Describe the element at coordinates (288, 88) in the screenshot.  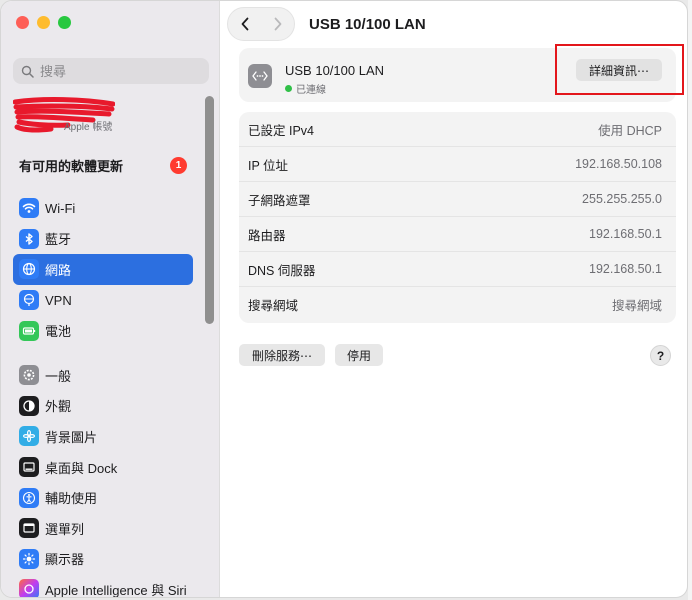
I see `status-dot-icon` at that location.